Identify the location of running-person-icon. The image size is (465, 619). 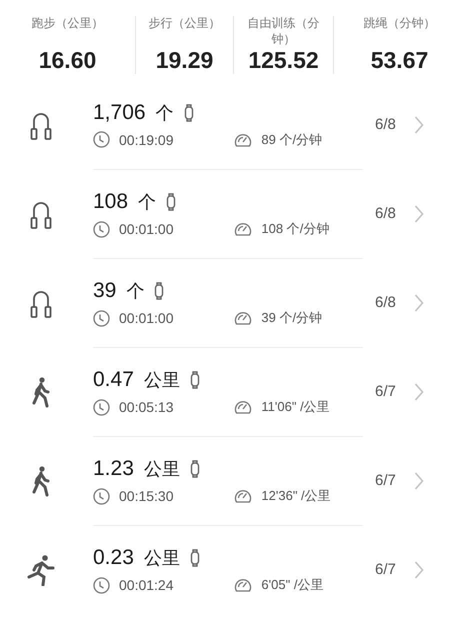
(41, 570).